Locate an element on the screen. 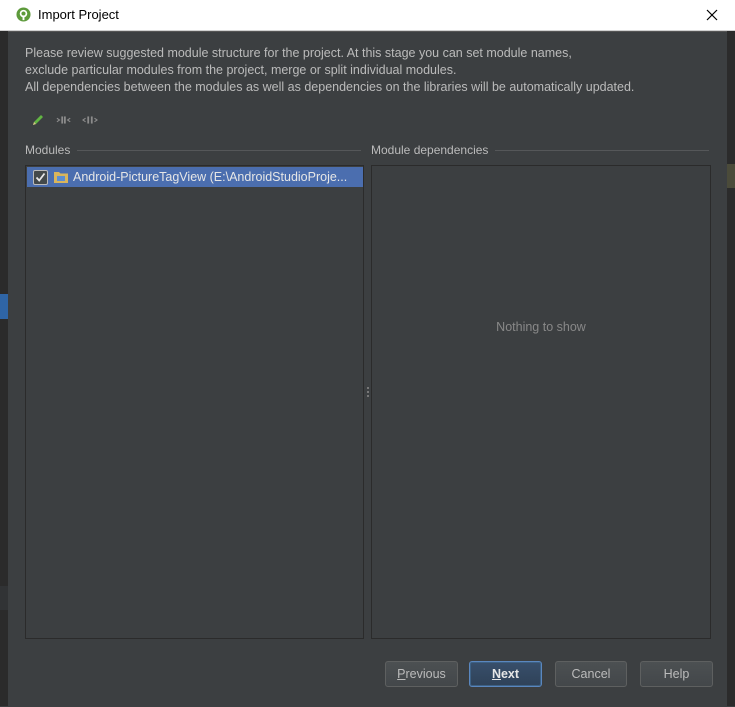 This screenshot has height=707, width=735. close-button is located at coordinates (712, 15).